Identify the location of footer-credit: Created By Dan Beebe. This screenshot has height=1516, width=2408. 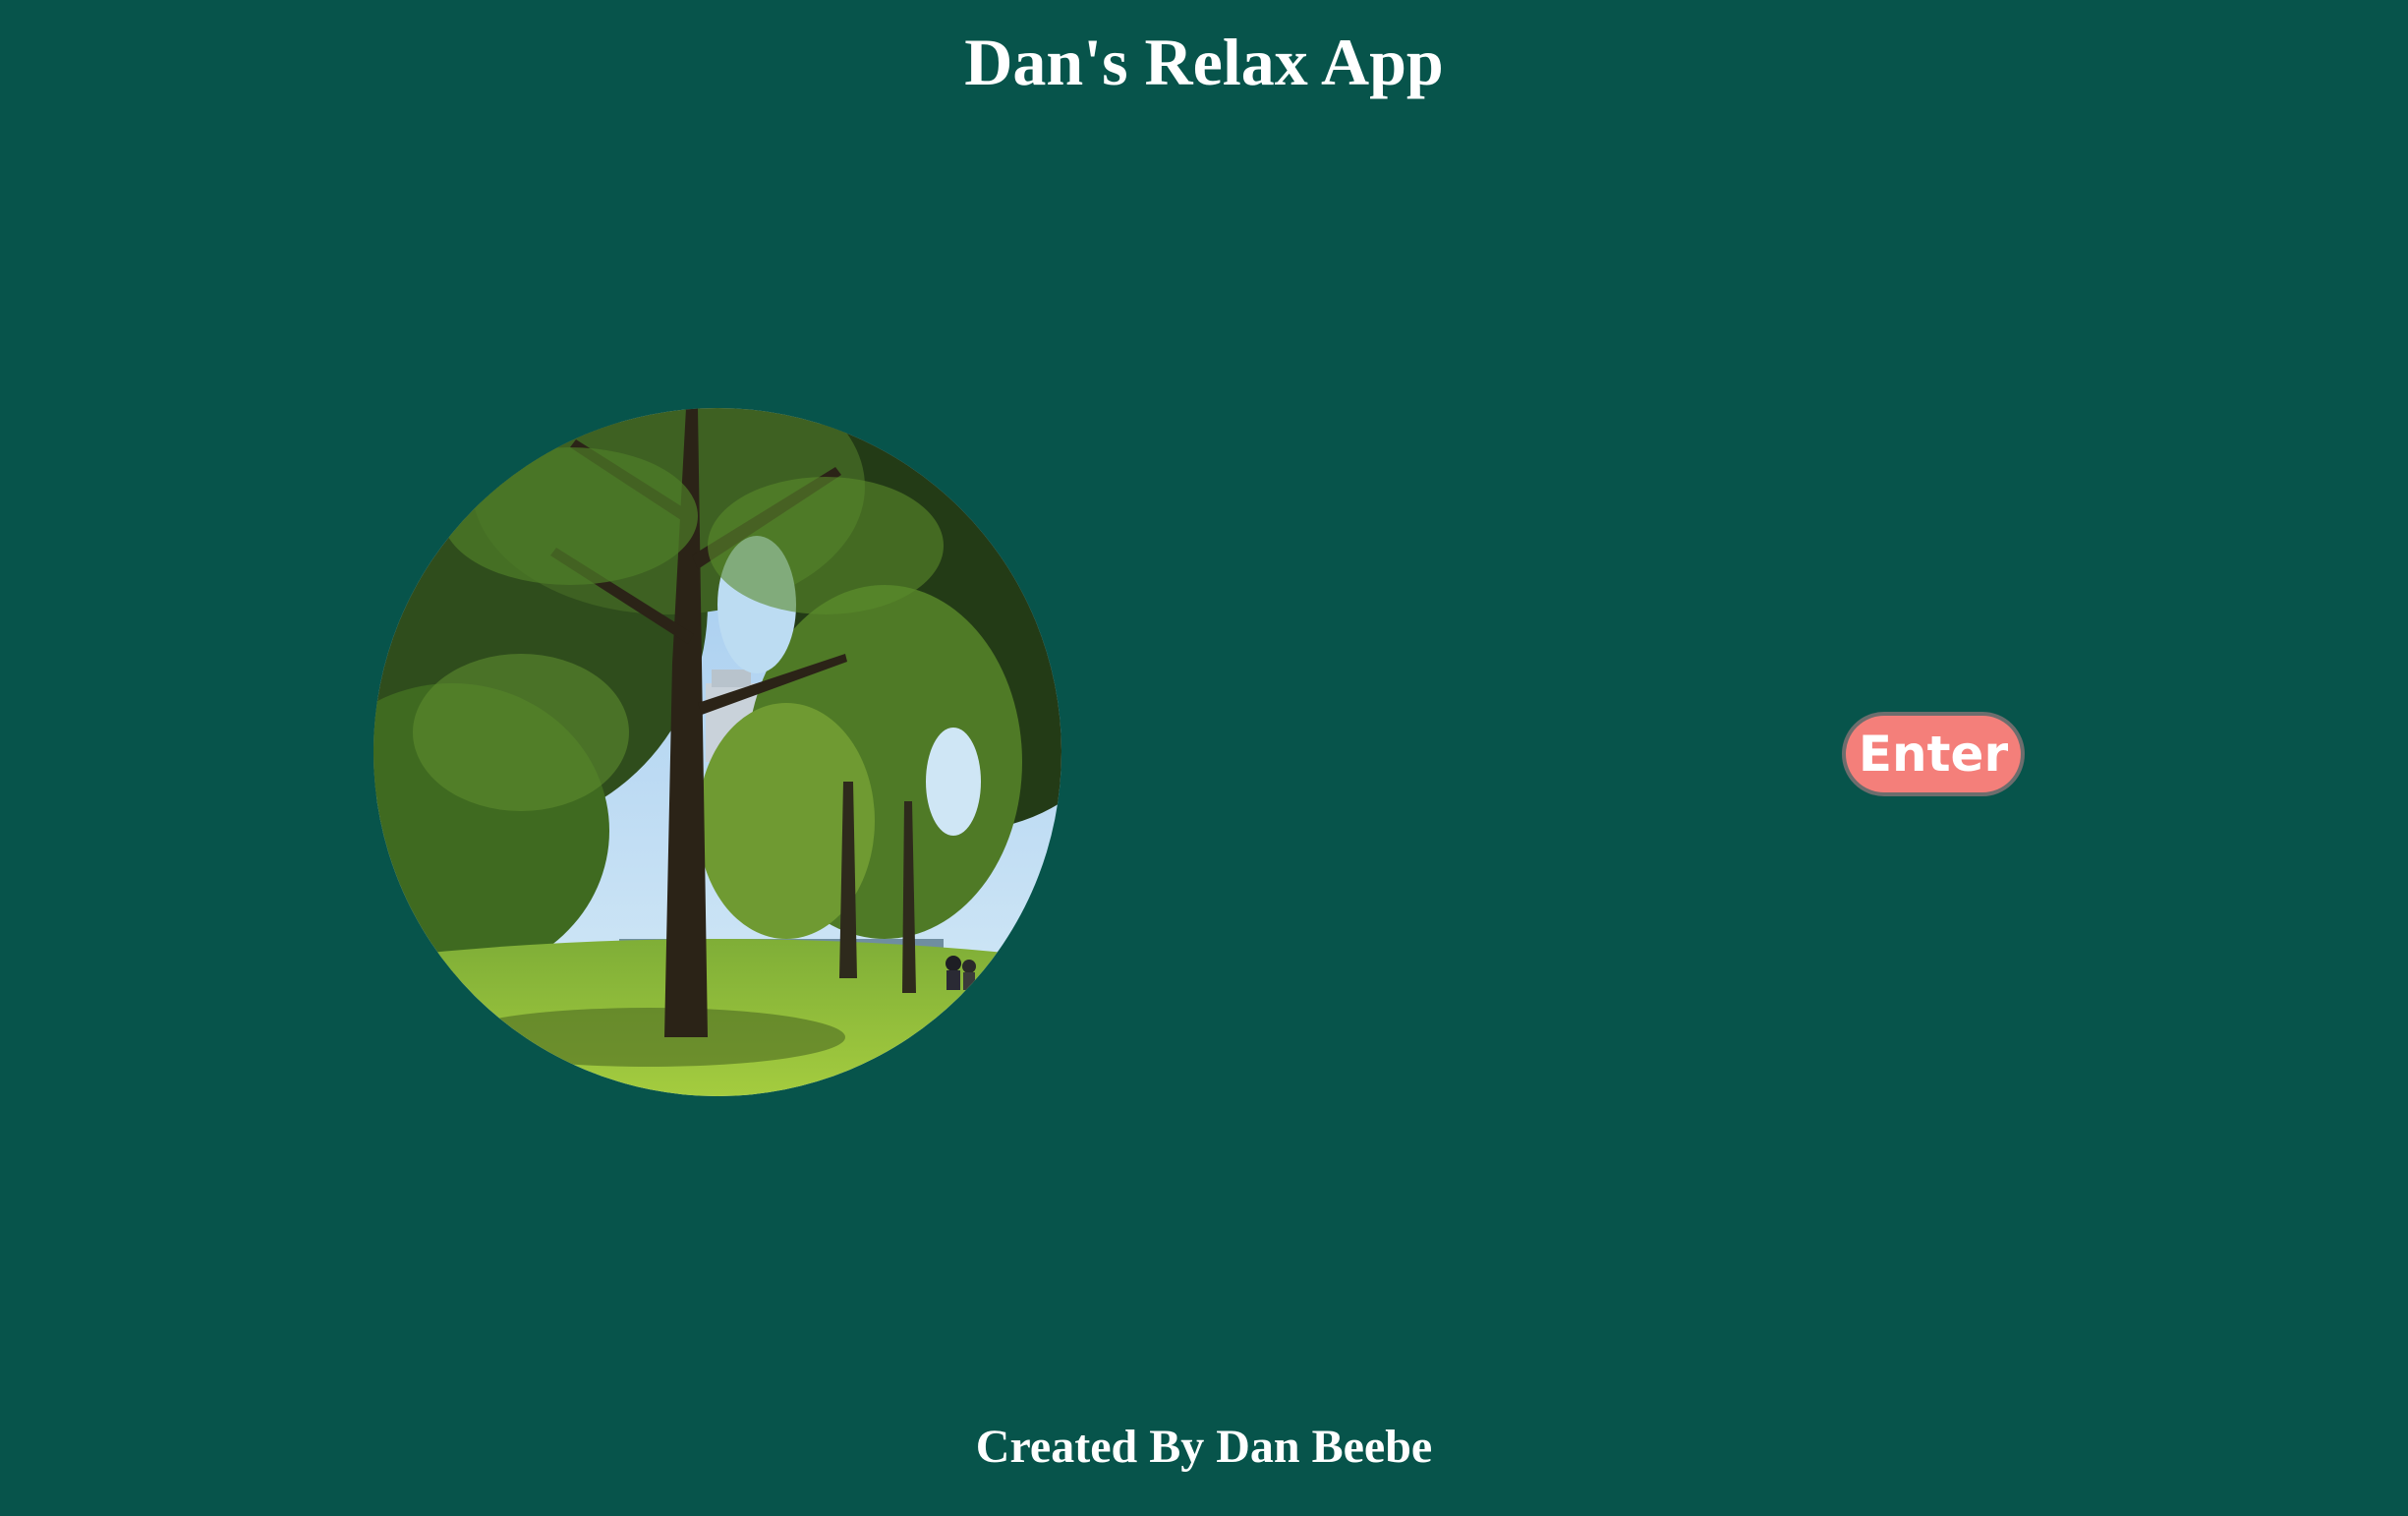
(1204, 1447).